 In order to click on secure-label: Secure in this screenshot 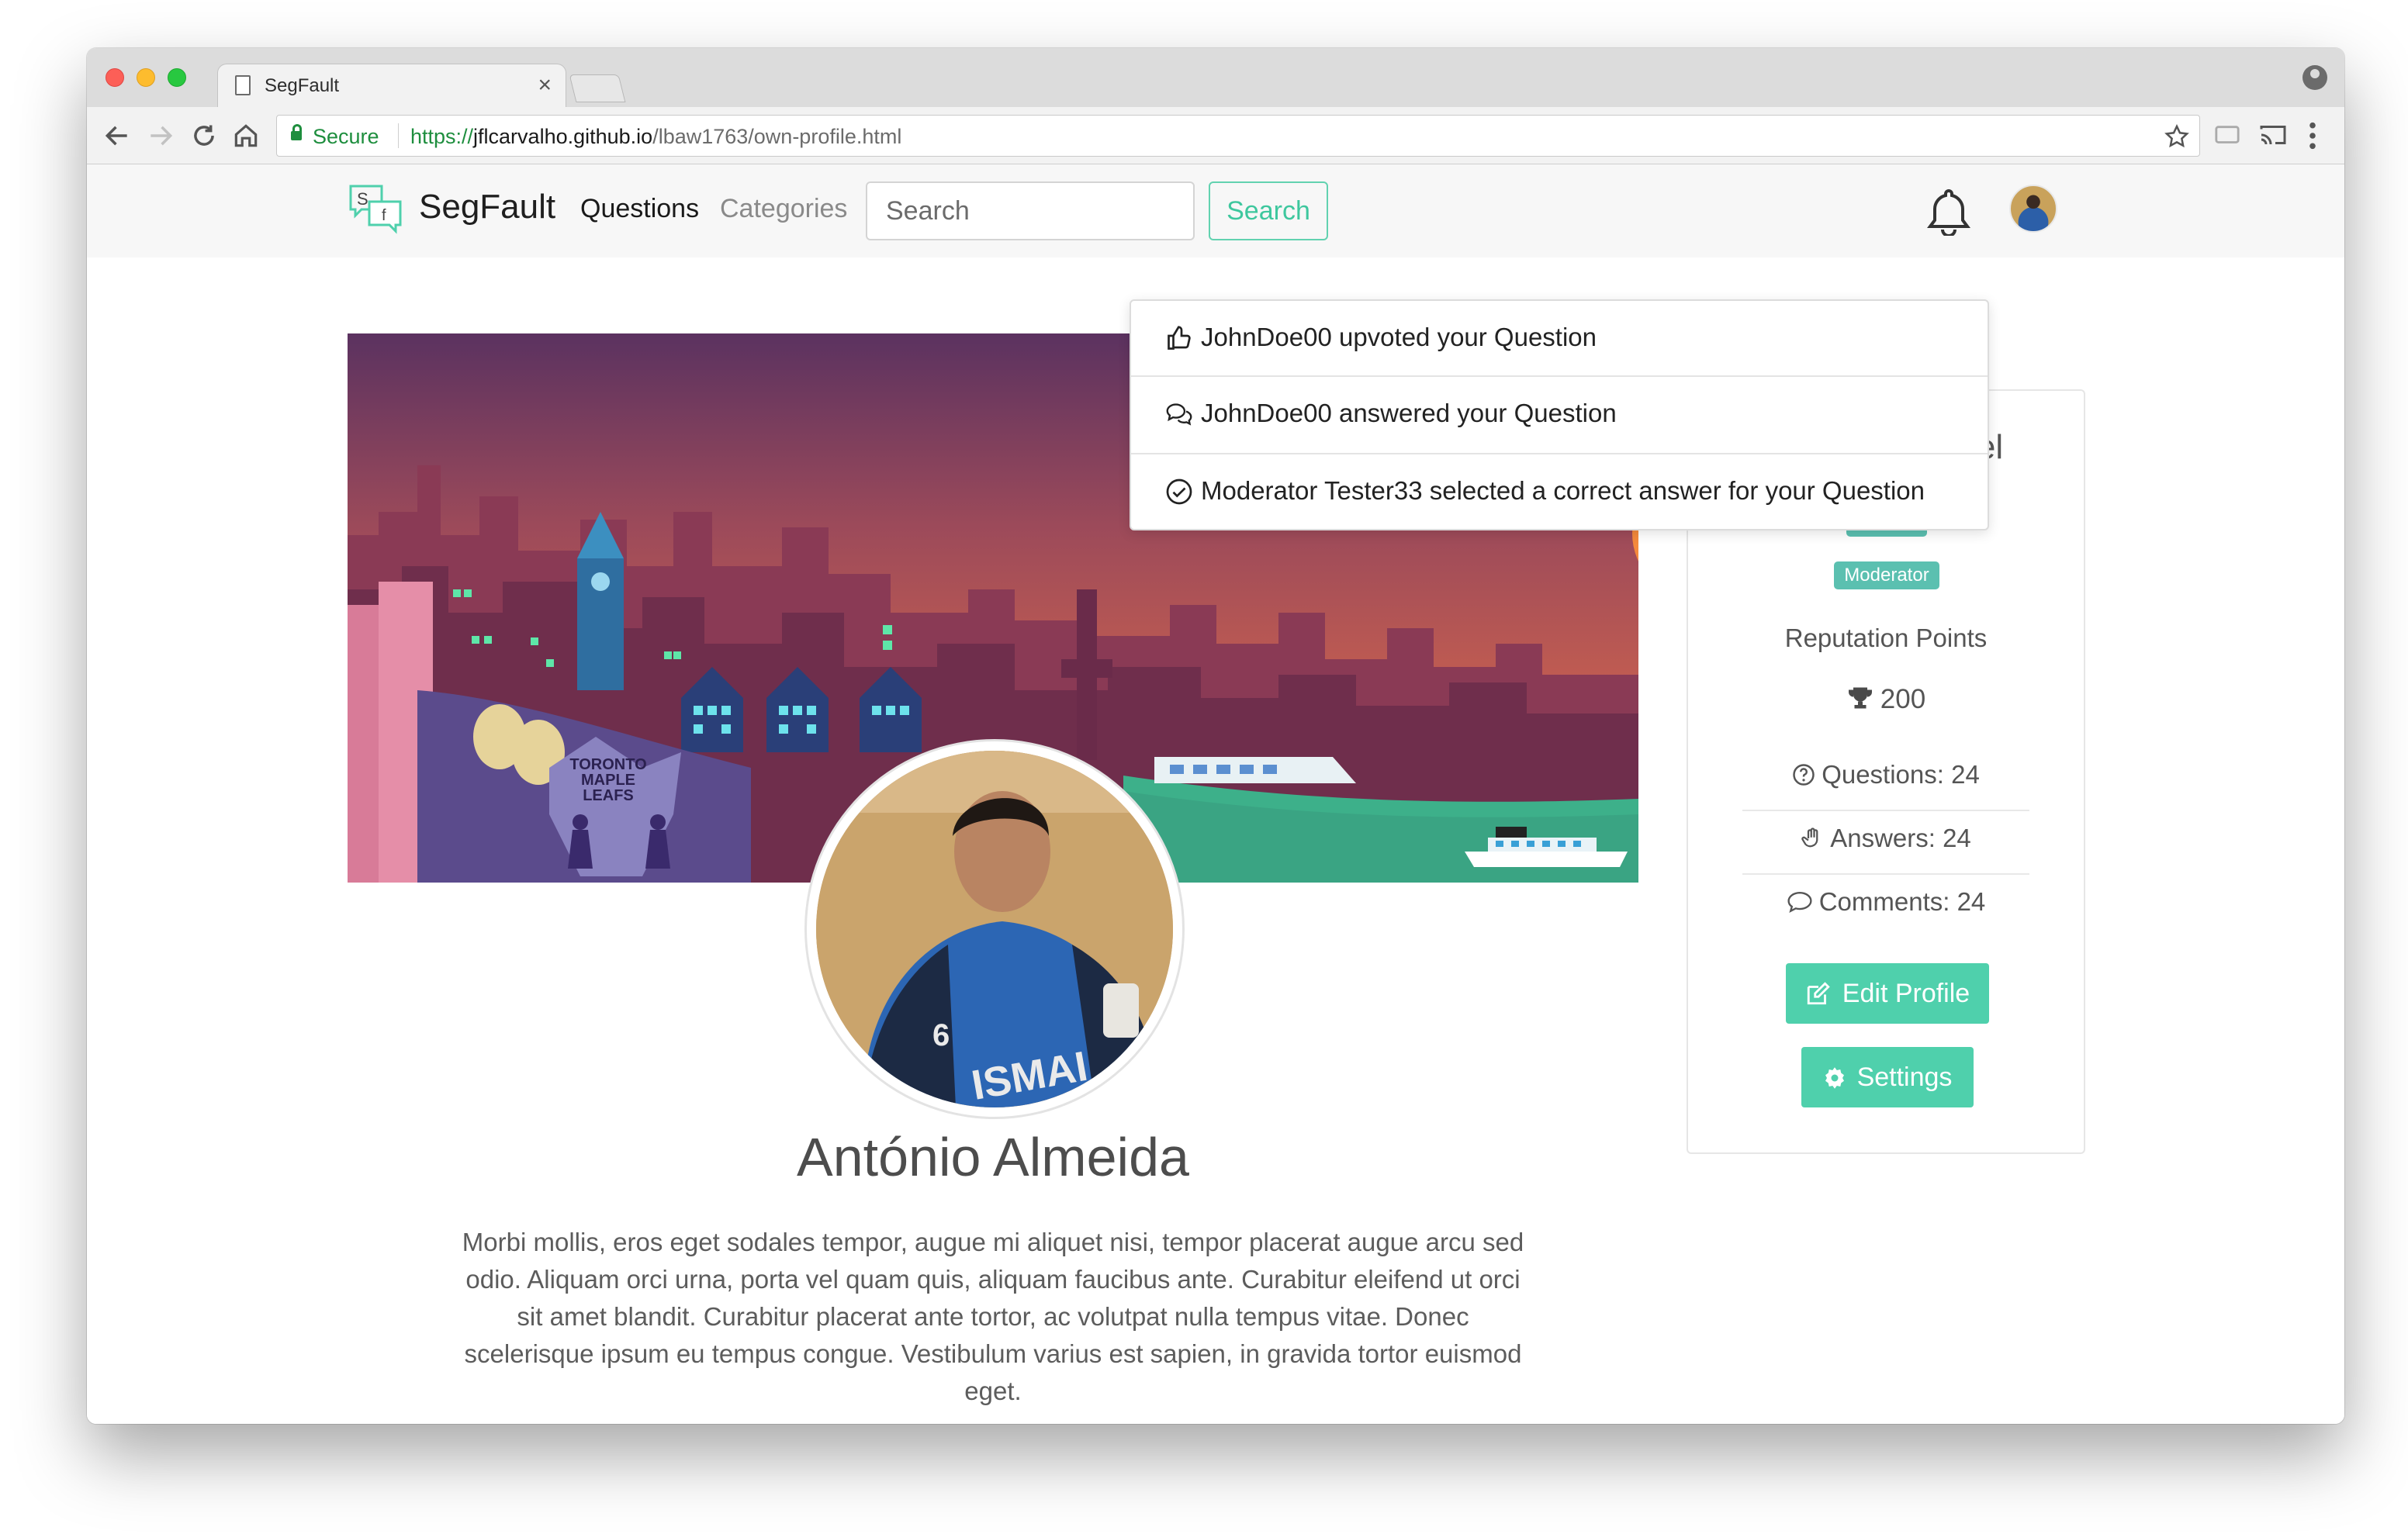, I will do `click(346, 136)`.